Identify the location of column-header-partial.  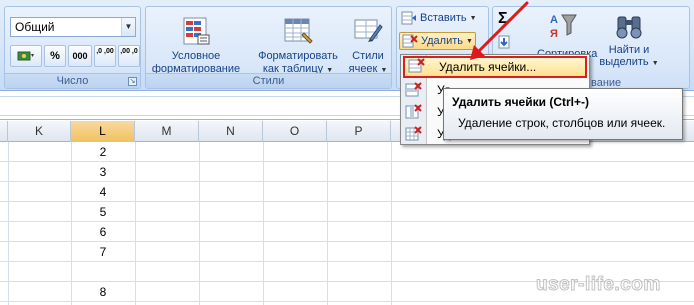
(4, 131).